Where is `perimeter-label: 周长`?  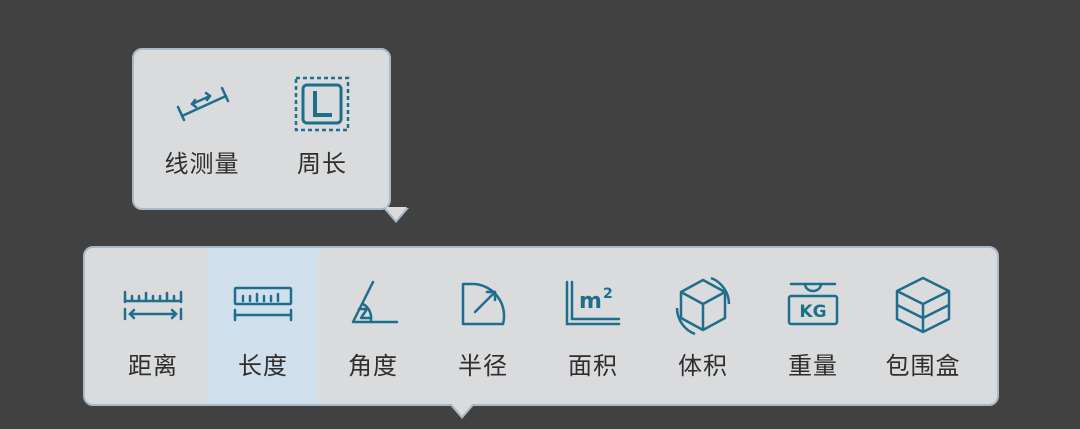
perimeter-label: 周长 is located at coordinates (322, 164).